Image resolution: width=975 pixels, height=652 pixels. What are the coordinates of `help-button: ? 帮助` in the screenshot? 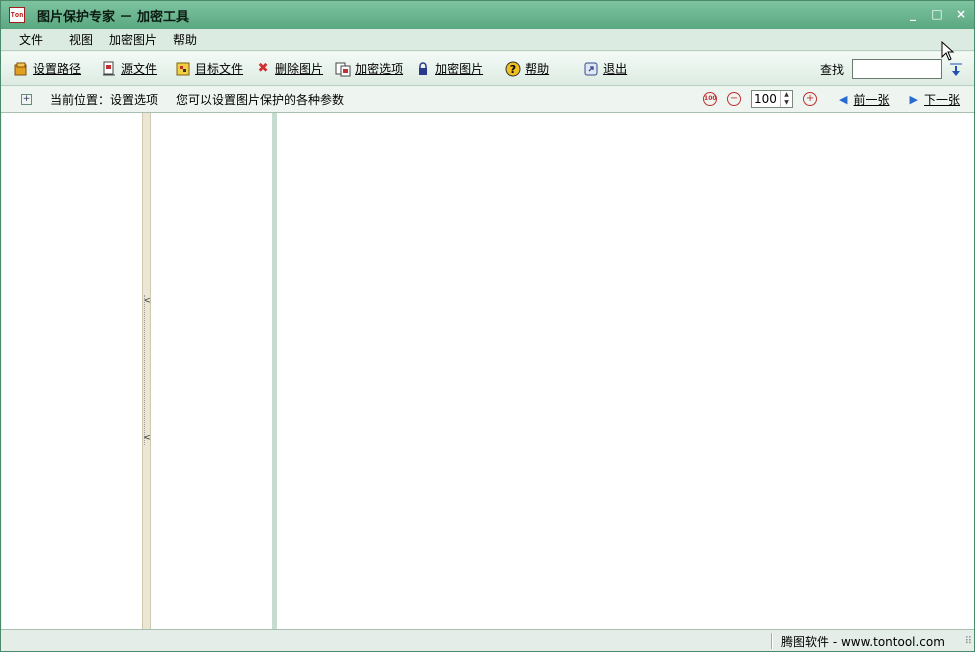 It's located at (527, 69).